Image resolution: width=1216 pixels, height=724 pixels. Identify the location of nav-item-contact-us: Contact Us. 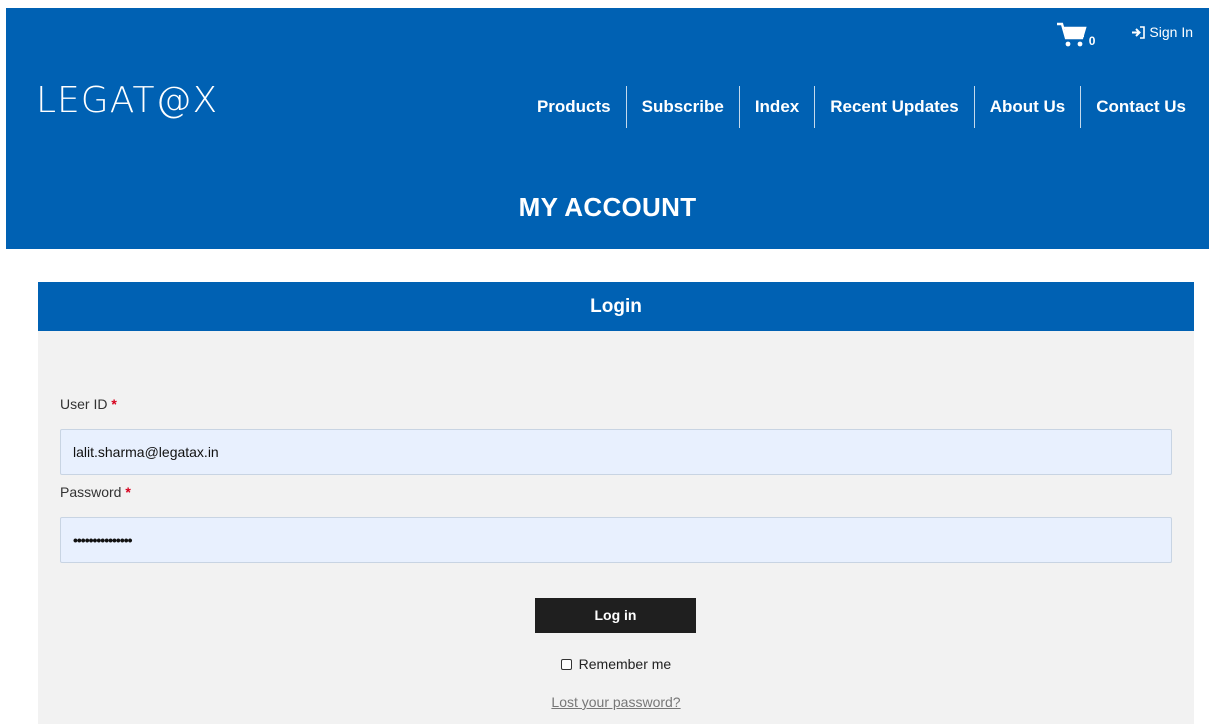
(1141, 107).